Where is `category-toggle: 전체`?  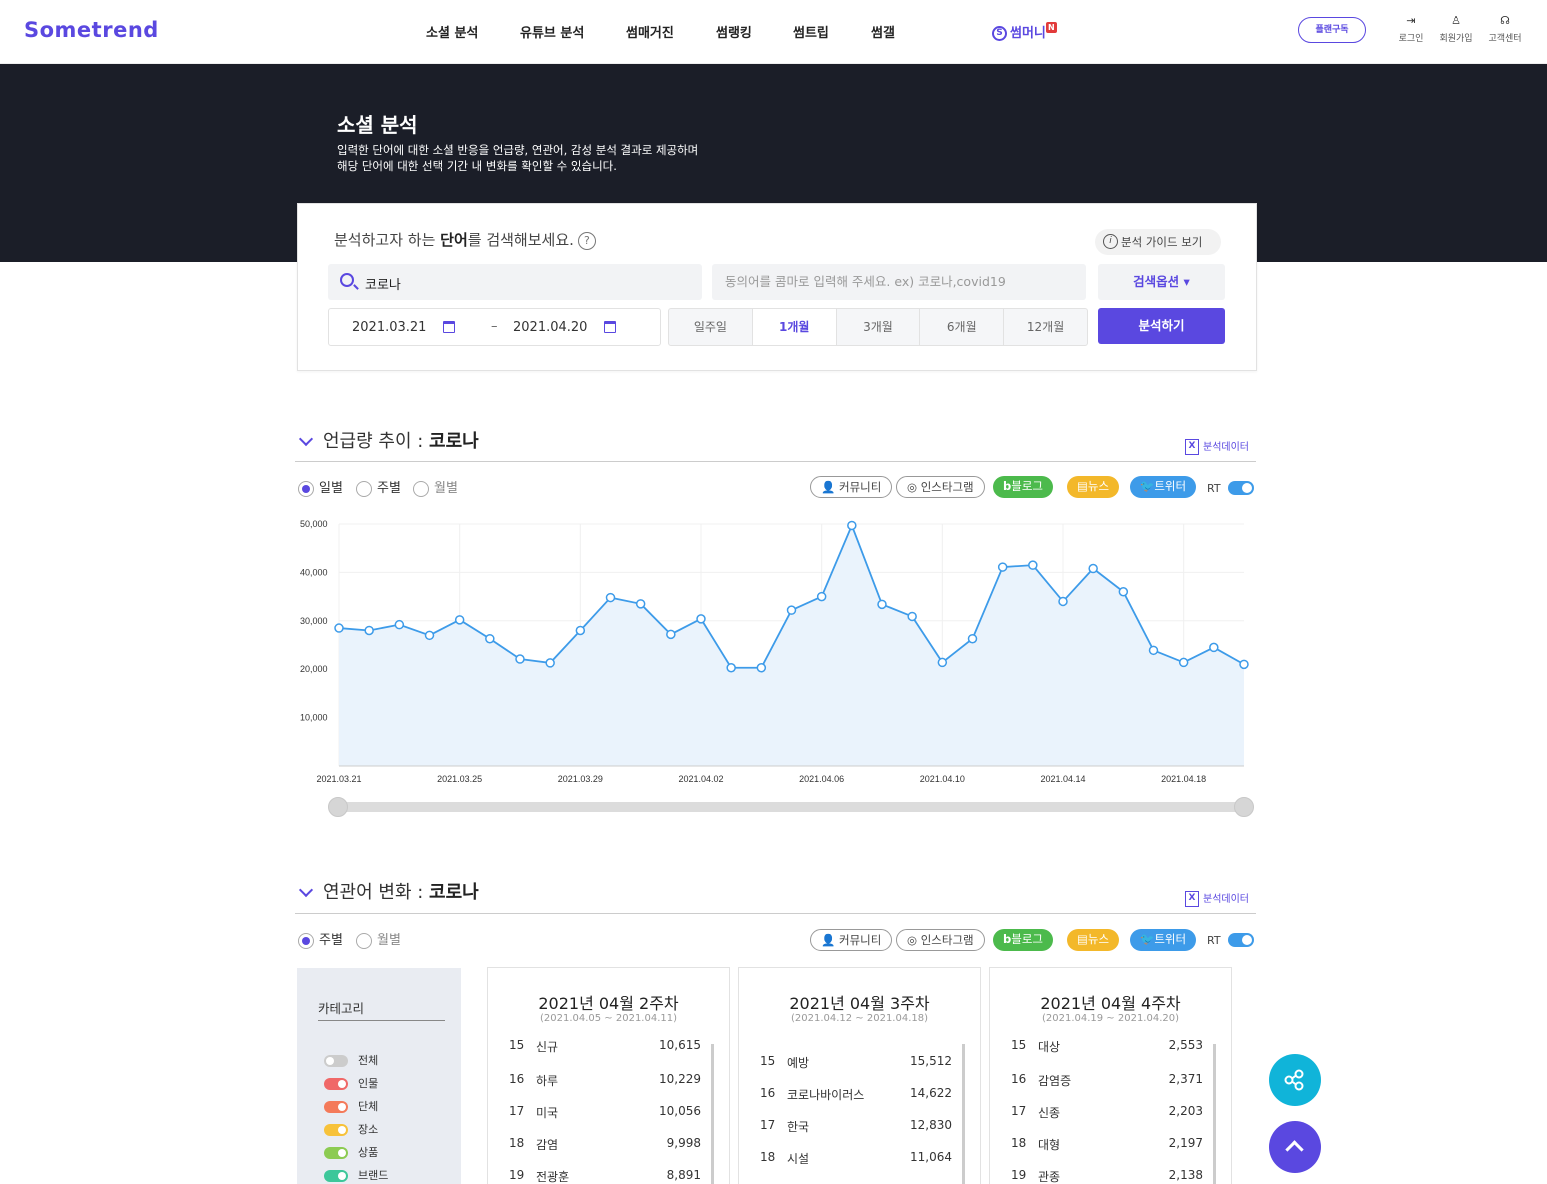
category-toggle: 전체 is located at coordinates (351, 1060).